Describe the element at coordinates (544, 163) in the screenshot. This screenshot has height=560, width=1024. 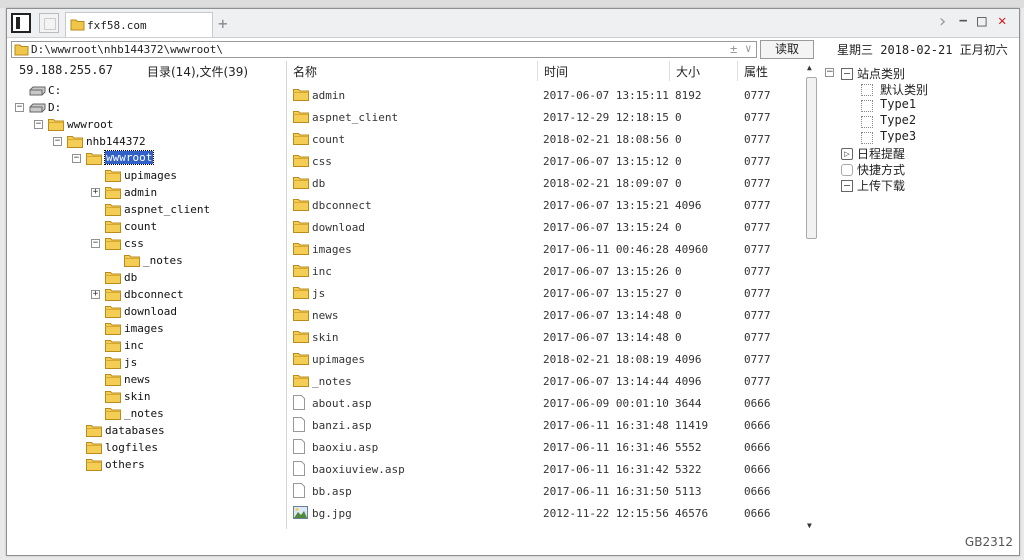
I see `file-row: css 2017-06-07 13:15:12 0 0777` at that location.